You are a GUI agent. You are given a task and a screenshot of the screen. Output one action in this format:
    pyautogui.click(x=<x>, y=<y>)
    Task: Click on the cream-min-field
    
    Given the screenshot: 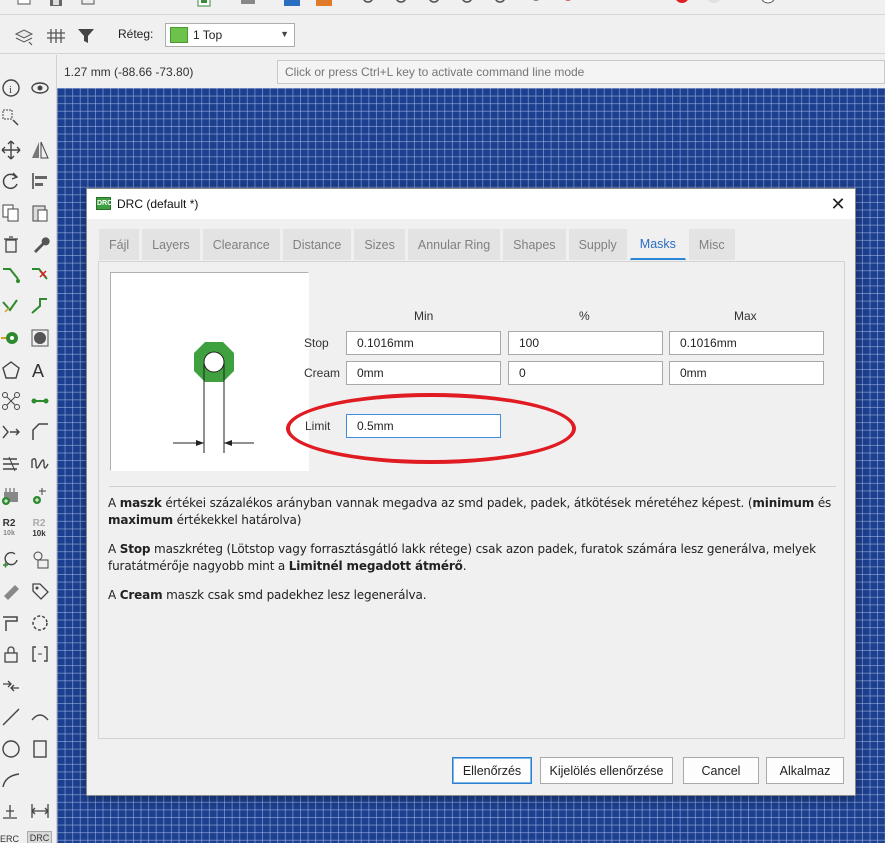 What is the action you would take?
    pyautogui.click(x=423, y=373)
    